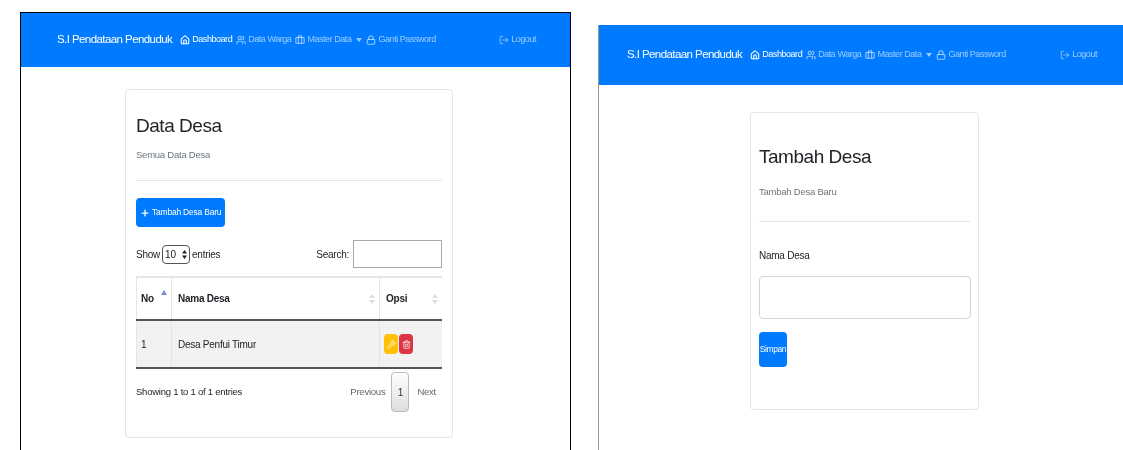  What do you see at coordinates (773, 349) in the screenshot?
I see `submit-button: Simpan` at bounding box center [773, 349].